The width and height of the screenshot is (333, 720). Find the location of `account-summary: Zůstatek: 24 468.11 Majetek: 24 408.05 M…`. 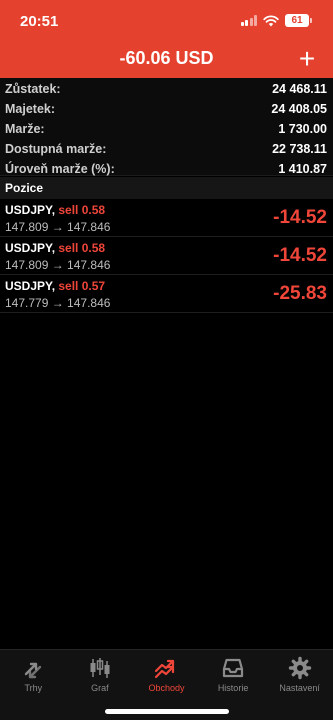

account-summary: Zůstatek: 24 468.11 Majetek: 24 408.05 M… is located at coordinates (166, 127).